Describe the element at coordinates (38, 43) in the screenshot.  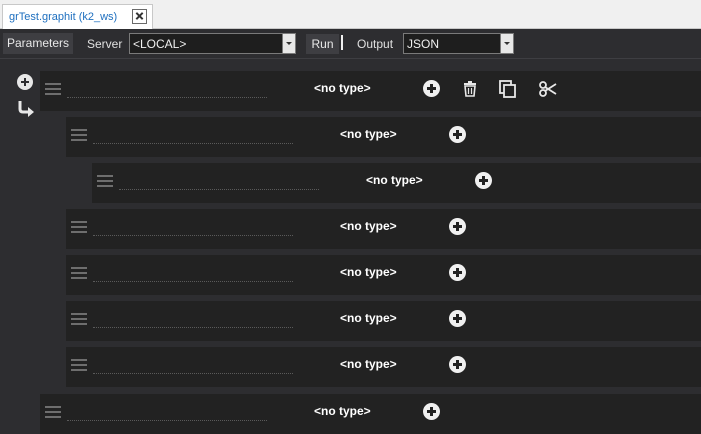
I see `parameters-button: Parameters` at that location.